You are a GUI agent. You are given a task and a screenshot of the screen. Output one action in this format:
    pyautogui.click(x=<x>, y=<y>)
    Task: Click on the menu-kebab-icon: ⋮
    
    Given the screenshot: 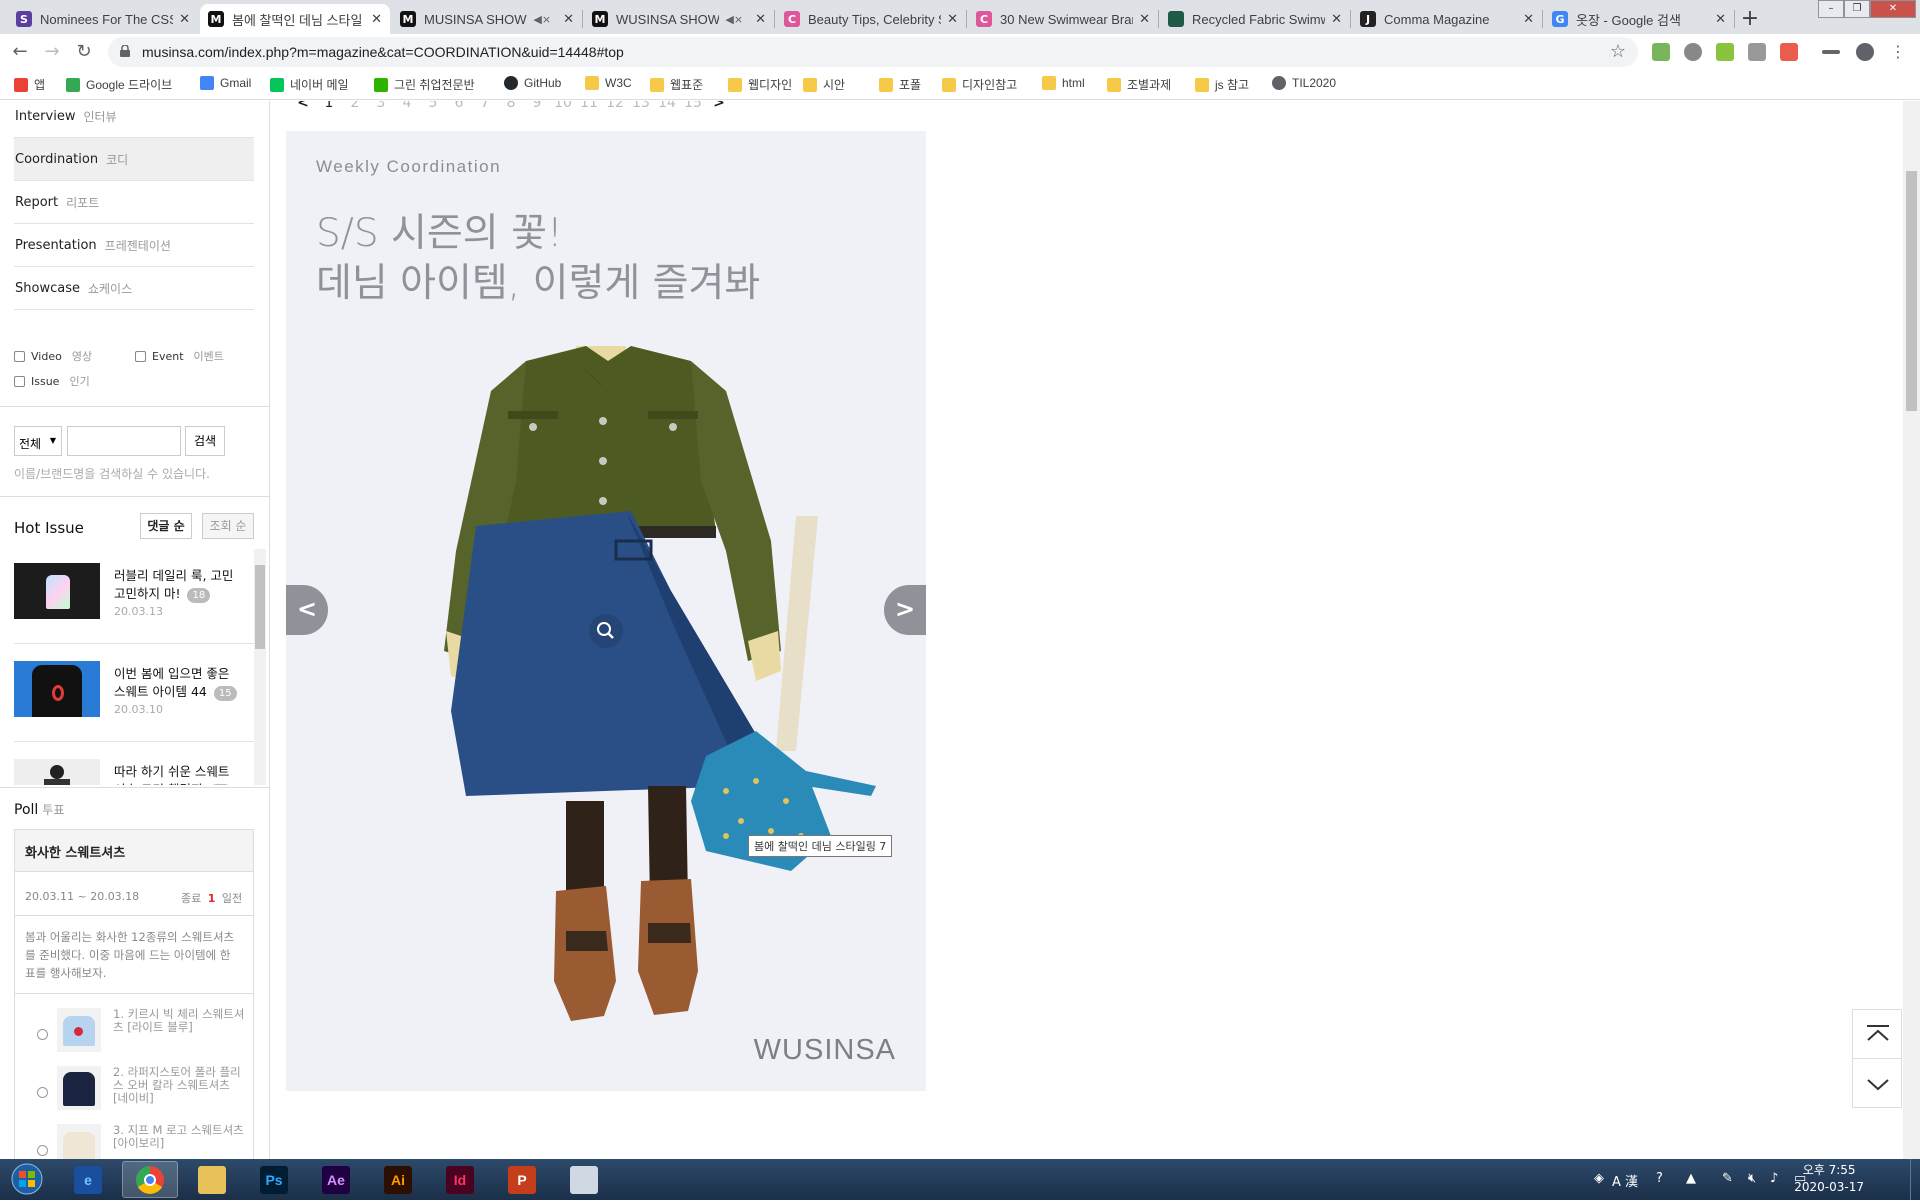 What is the action you would take?
    pyautogui.click(x=1898, y=52)
    